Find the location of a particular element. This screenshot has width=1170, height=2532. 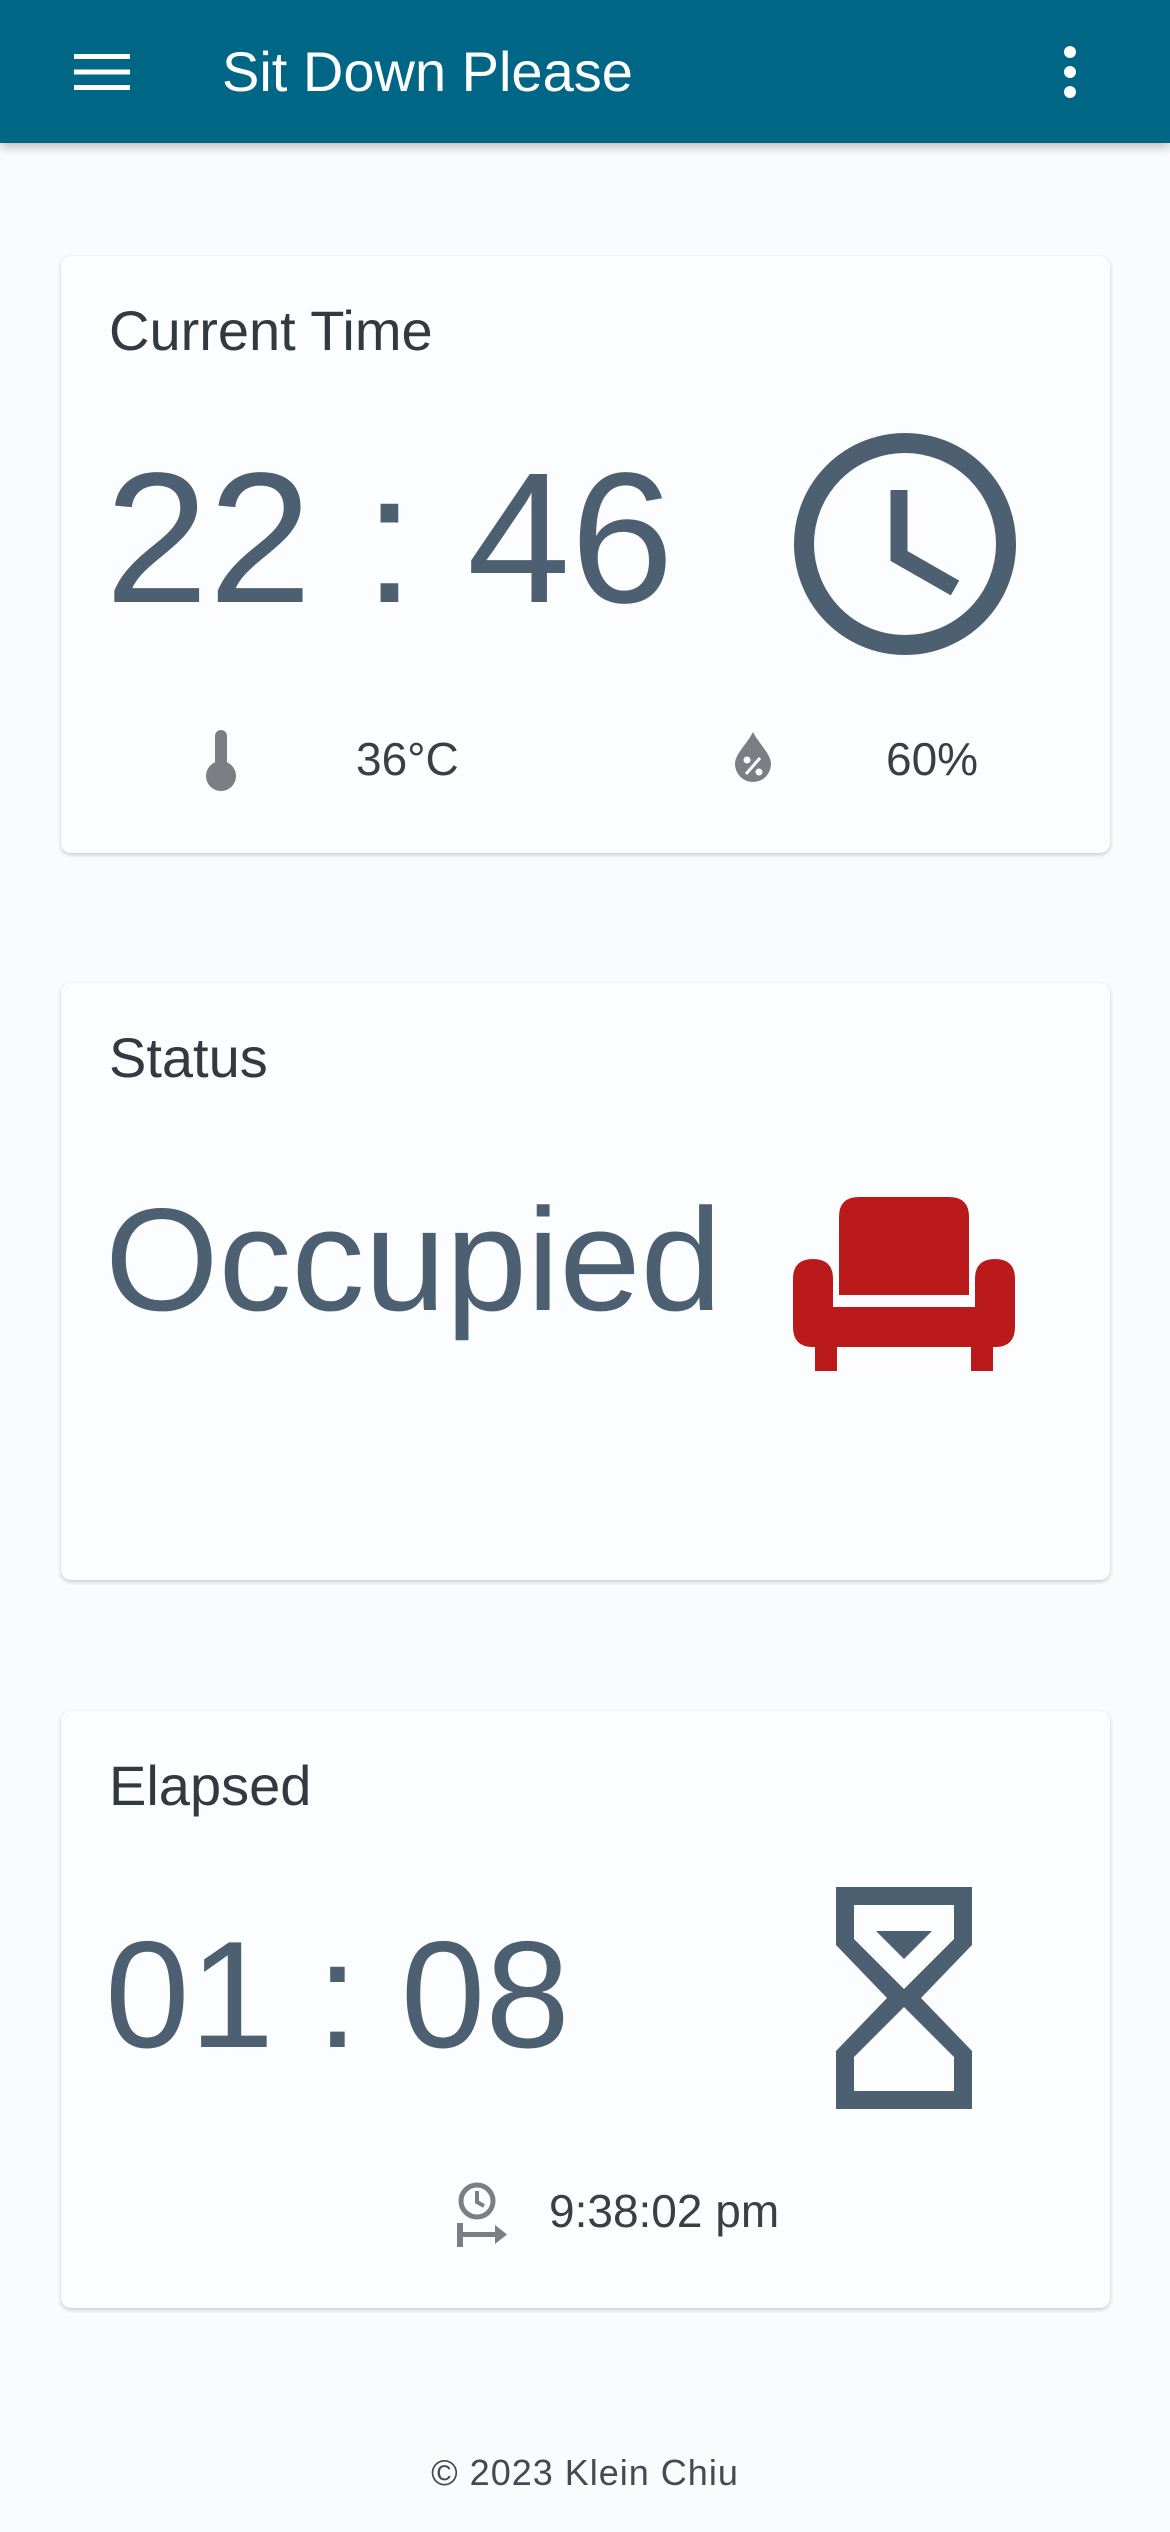

card-title: Current Time is located at coordinates (271, 330).